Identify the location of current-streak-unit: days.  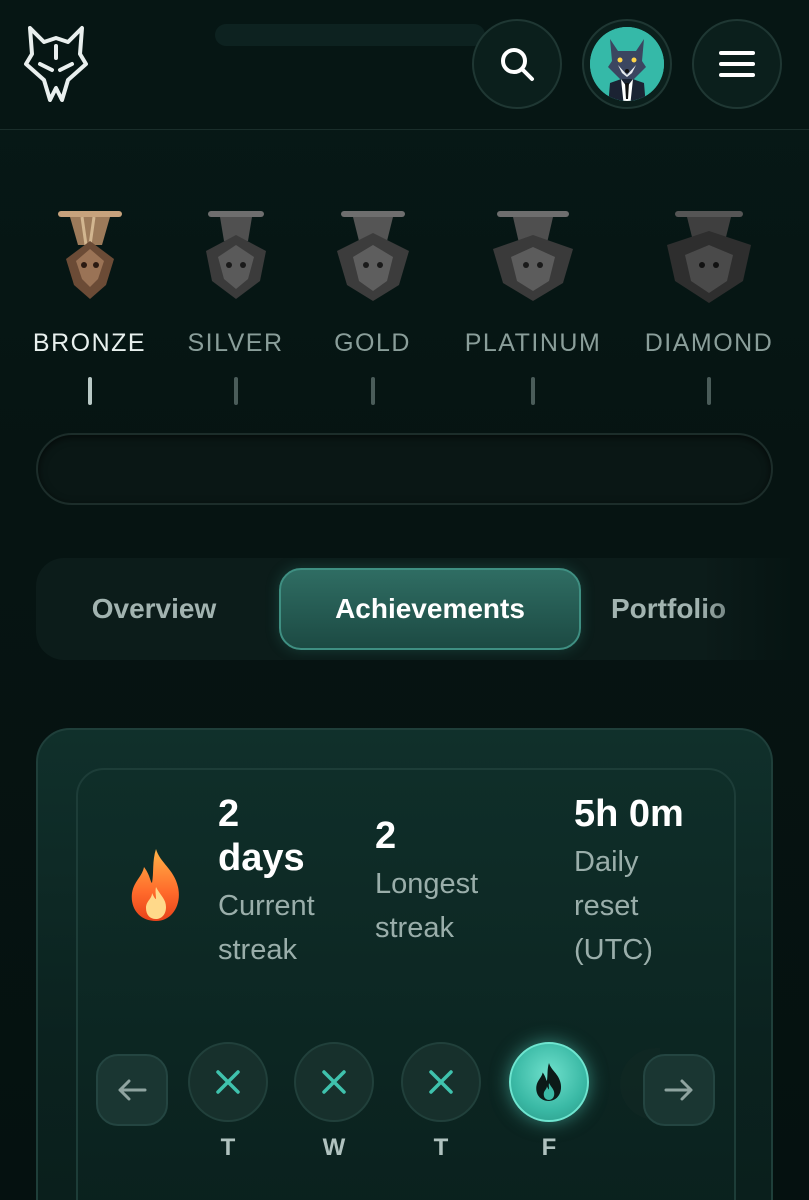
(261, 858).